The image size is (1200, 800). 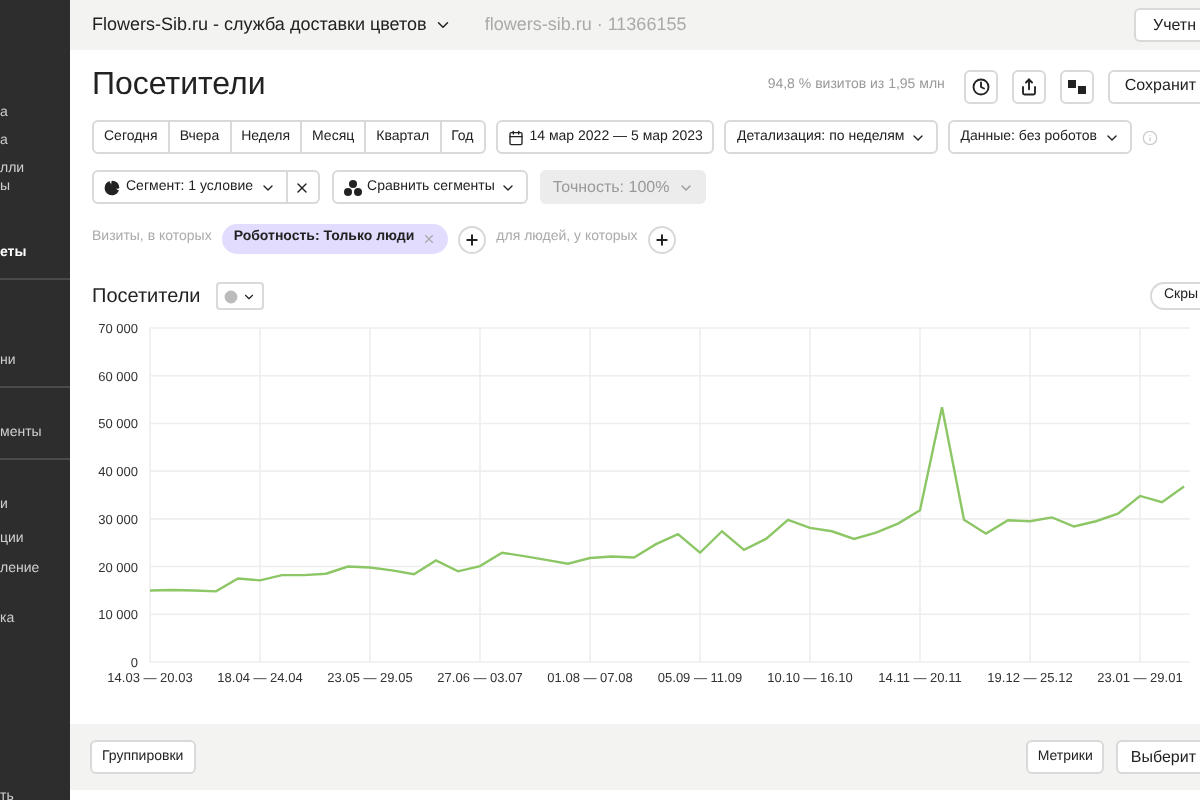 I want to click on add-condition-button, so click(x=472, y=239).